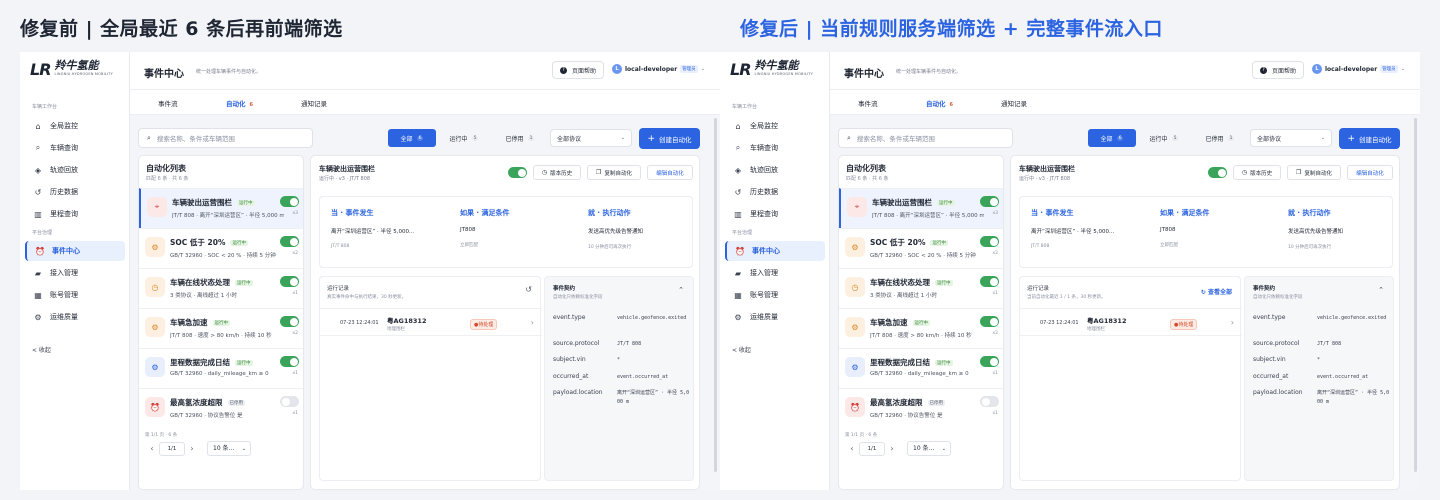  I want to click on view-all-link: ↻ 查看全部, so click(1216, 291).